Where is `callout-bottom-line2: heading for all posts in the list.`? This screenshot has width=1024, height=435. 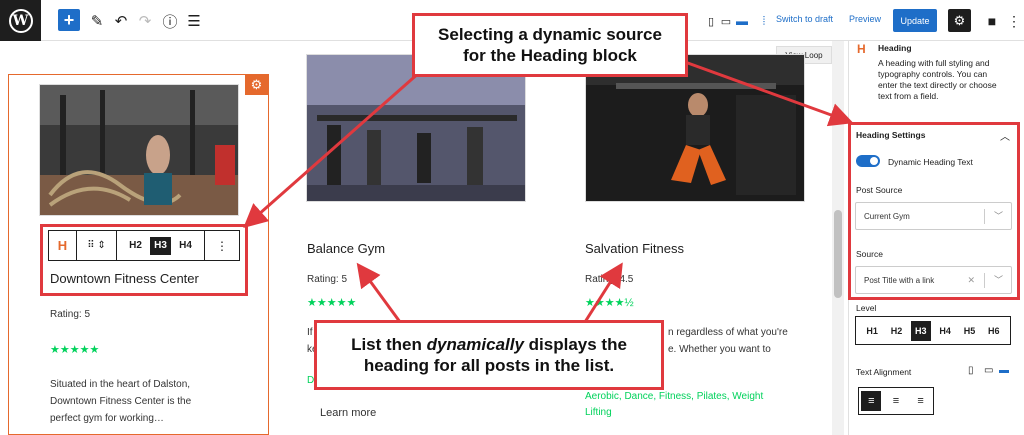
callout-bottom-line2: heading for all posts in the list. is located at coordinates (489, 365).